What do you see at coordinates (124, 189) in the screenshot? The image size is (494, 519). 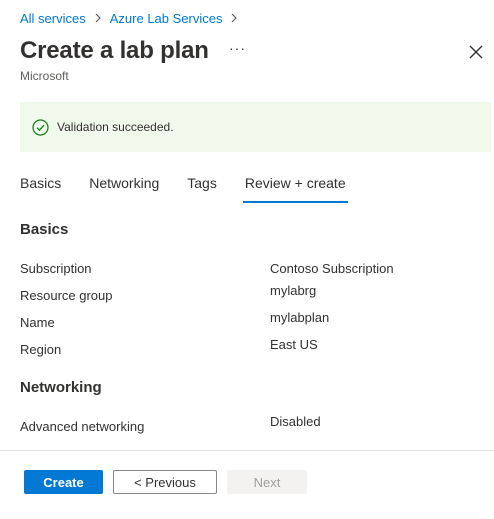 I see `tab-networking: Networking` at bounding box center [124, 189].